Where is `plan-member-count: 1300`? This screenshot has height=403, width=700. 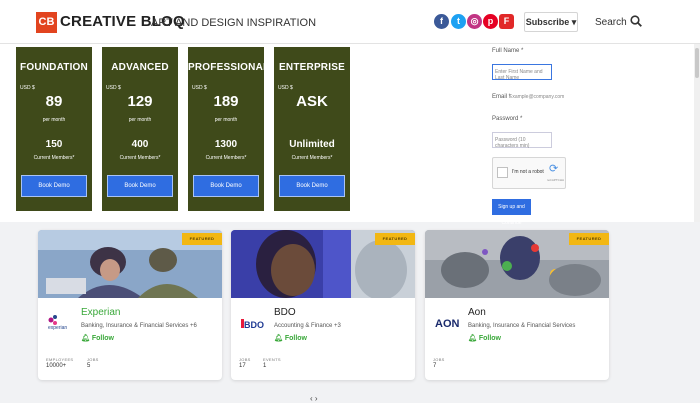
plan-member-count: 1300 is located at coordinates (226, 144).